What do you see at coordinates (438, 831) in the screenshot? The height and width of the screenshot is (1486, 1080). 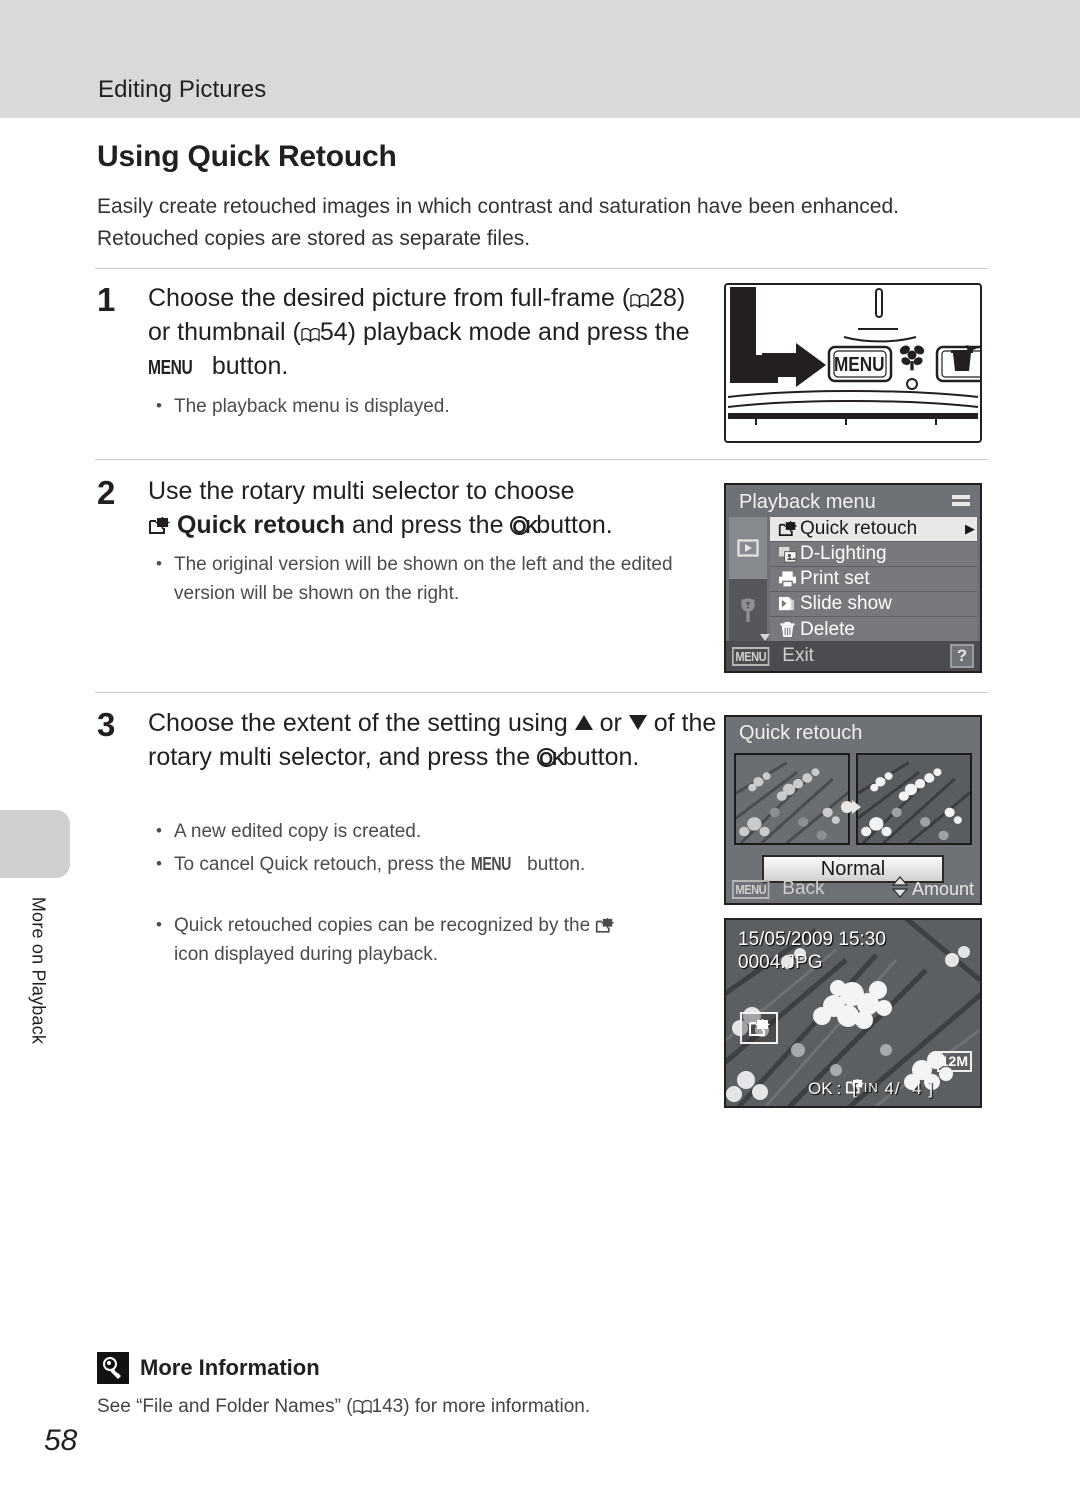 I see `list-item: A new edited copy is created.` at bounding box center [438, 831].